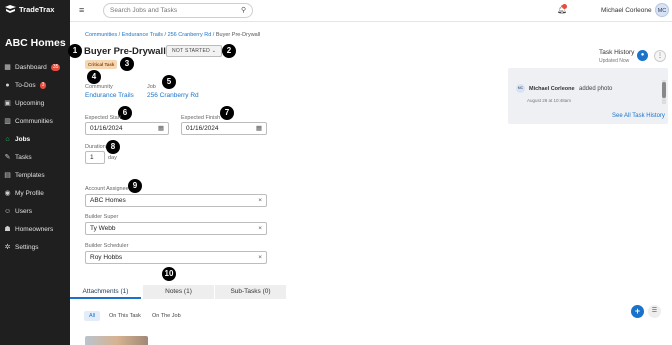 Image resolution: width=672 pixels, height=345 pixels. What do you see at coordinates (617, 52) in the screenshot?
I see `task-history-title: Task History` at bounding box center [617, 52].